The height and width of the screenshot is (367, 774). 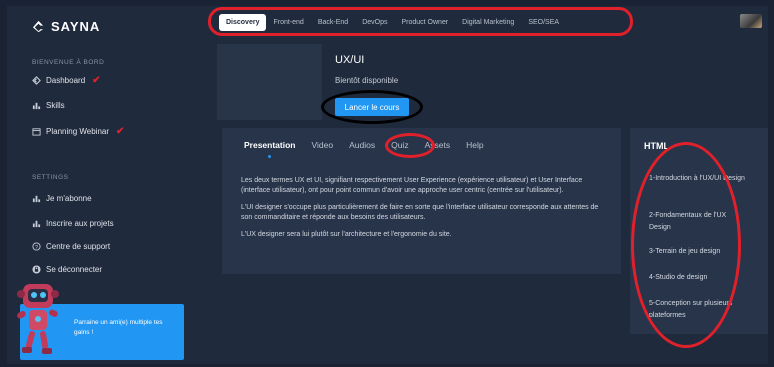 I want to click on tab-seo-sea: SEO/SEA, so click(x=543, y=22).